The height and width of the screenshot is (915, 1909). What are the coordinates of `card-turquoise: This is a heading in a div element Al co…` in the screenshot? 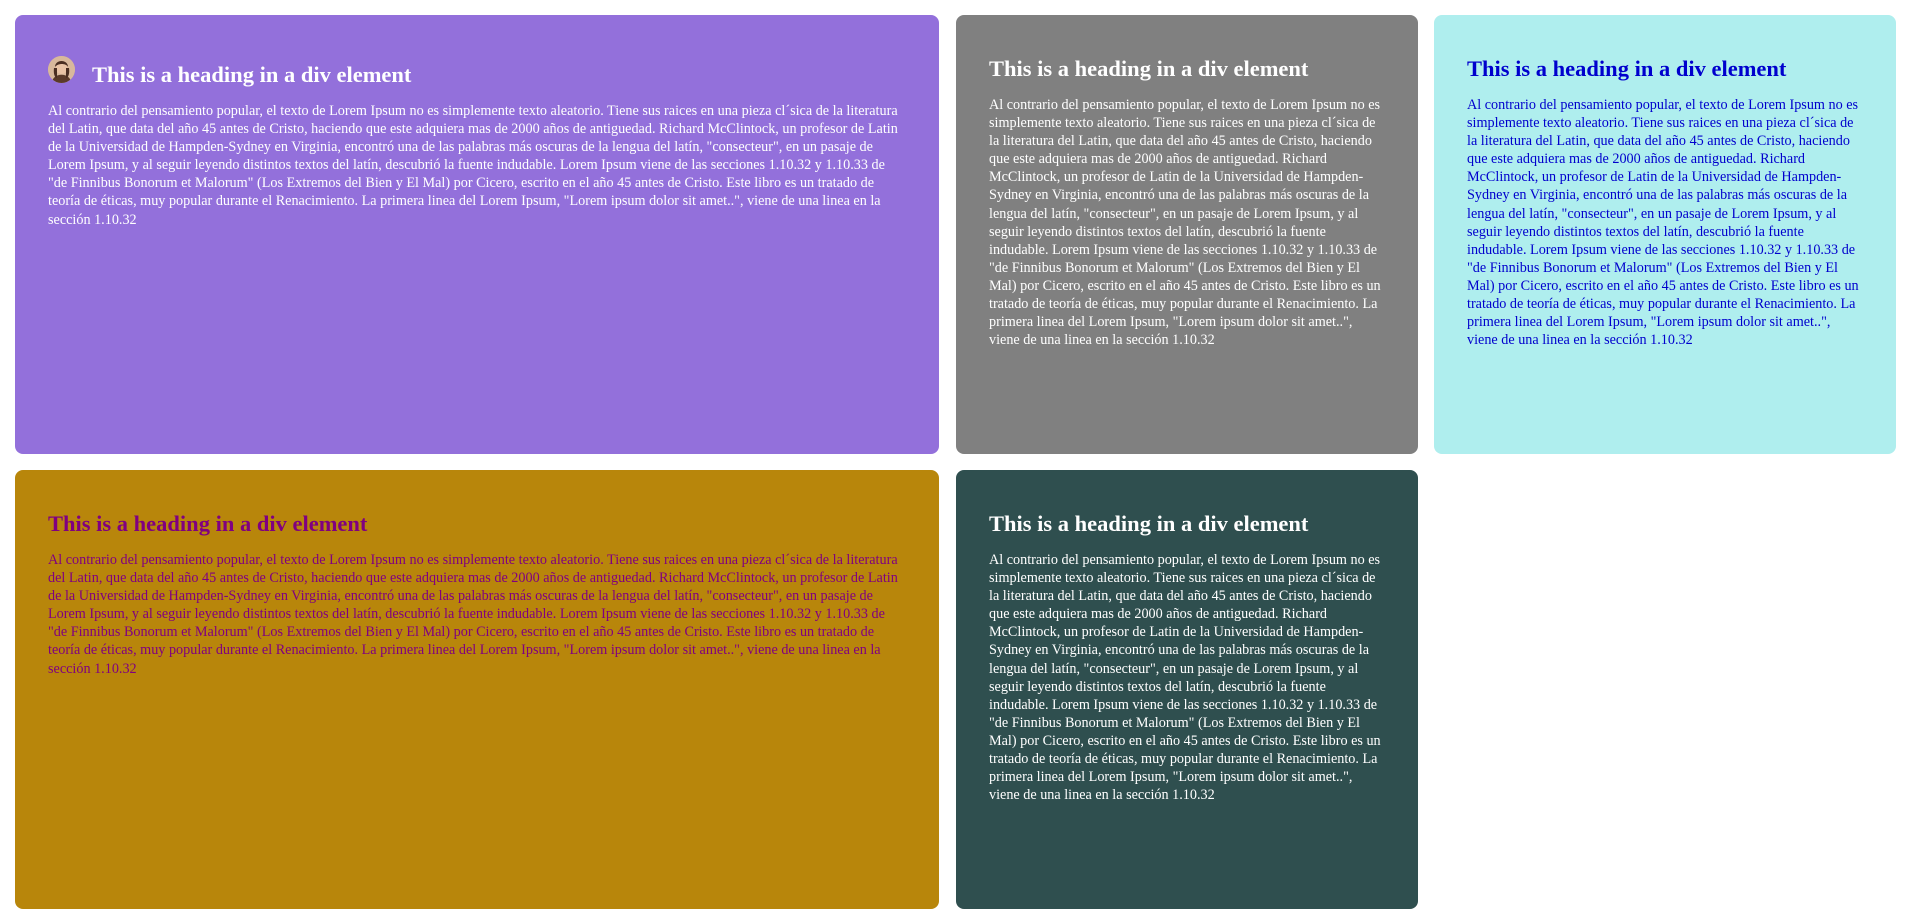 It's located at (1665, 234).